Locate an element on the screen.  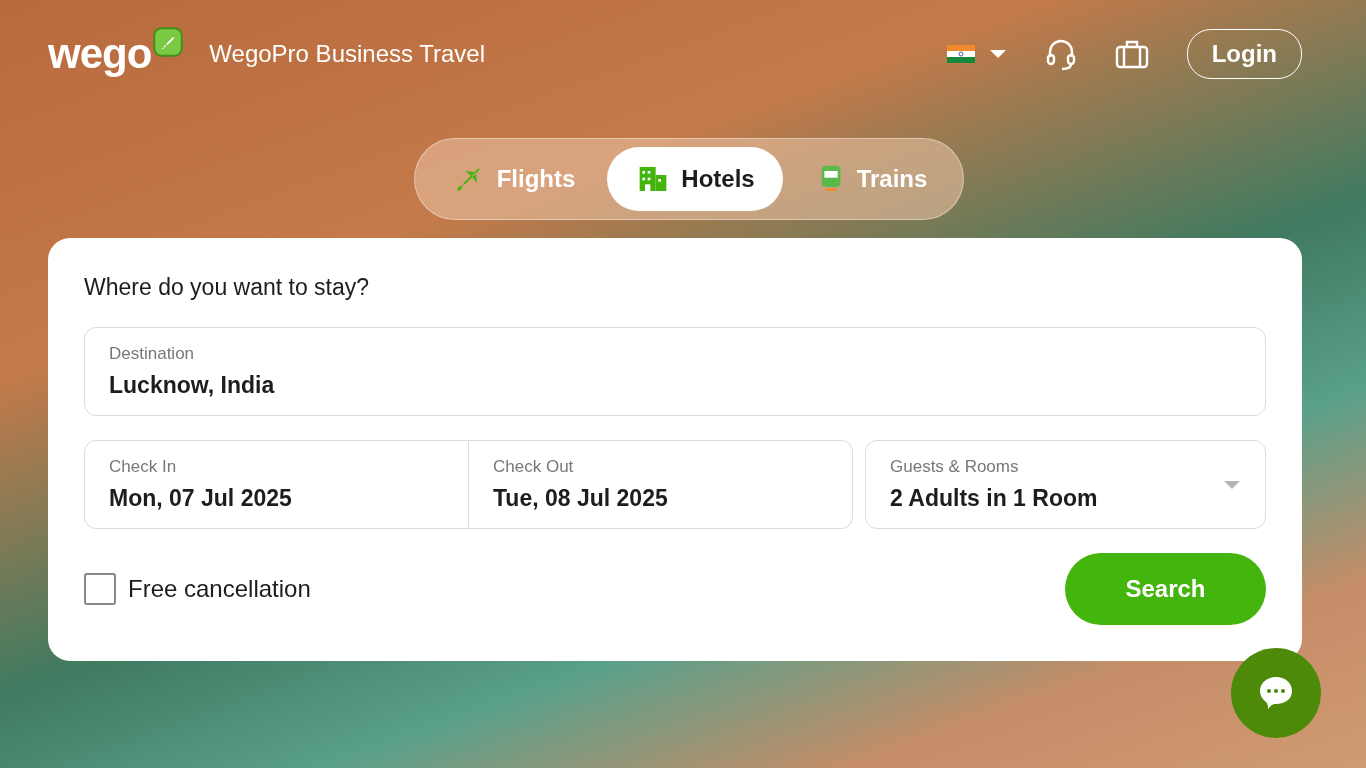
form-heading: Where do you want to stay? is located at coordinates (227, 287).